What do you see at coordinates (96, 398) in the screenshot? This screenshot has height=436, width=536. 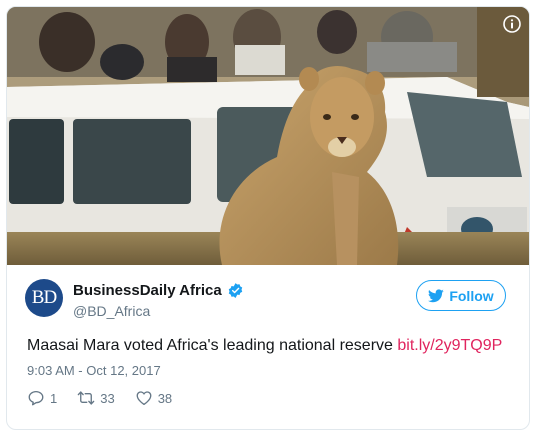 I see `retweet-button: 33` at bounding box center [96, 398].